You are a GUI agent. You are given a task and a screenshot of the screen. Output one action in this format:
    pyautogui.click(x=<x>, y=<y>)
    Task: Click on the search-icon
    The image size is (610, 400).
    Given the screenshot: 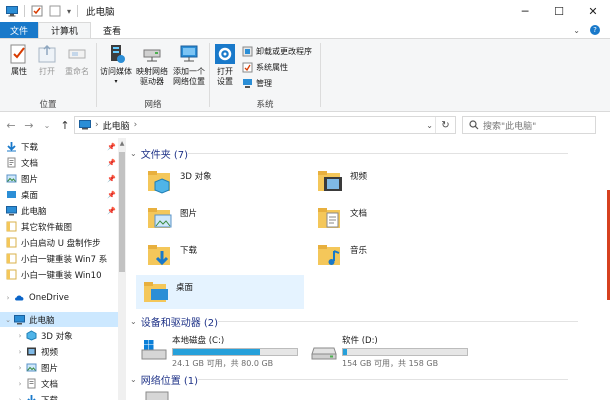 What is the action you would take?
    pyautogui.click(x=474, y=125)
    